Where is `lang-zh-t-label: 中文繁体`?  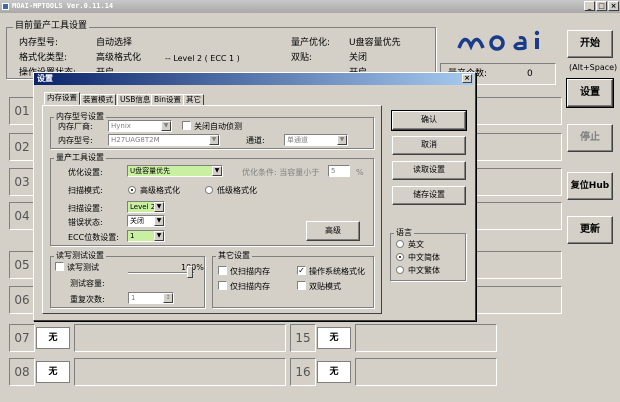 lang-zh-t-label: 中文繁体 is located at coordinates (424, 270).